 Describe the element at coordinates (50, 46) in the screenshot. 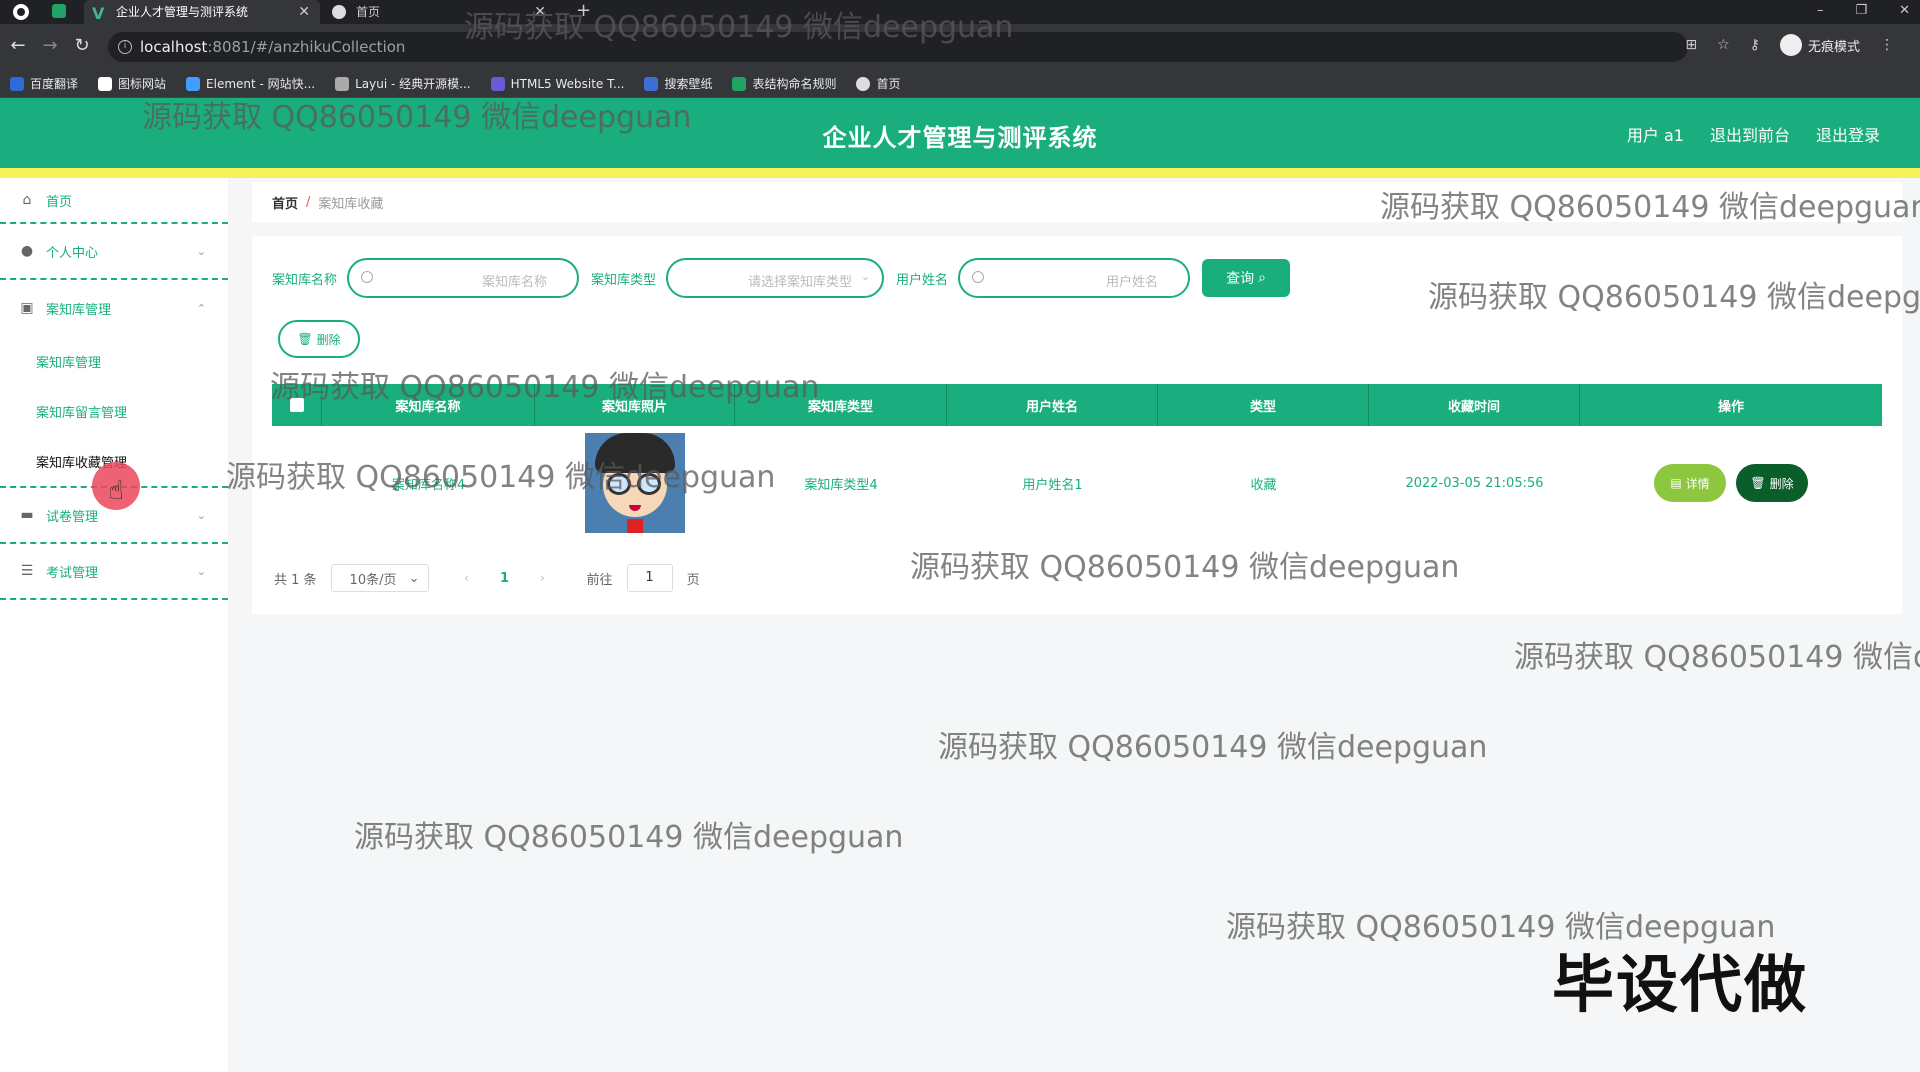

I see `forward-icon: →` at that location.